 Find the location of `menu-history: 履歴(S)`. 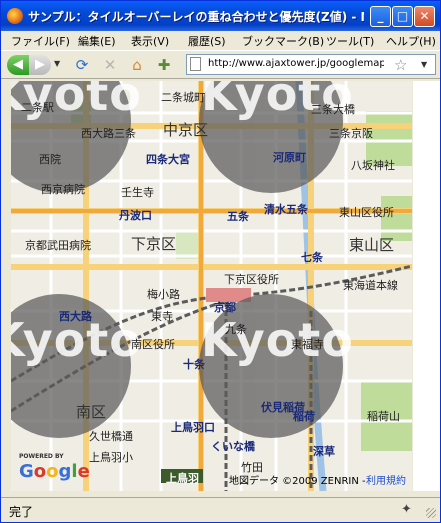

menu-history: 履歴(S) is located at coordinates (207, 41).